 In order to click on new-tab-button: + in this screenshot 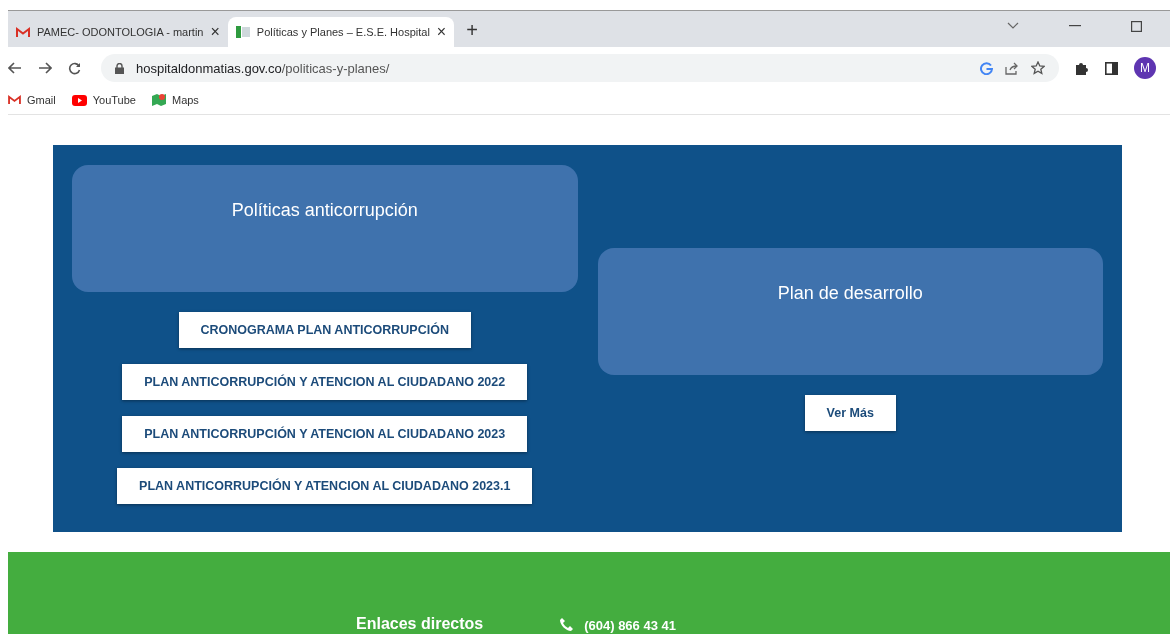, I will do `click(472, 30)`.